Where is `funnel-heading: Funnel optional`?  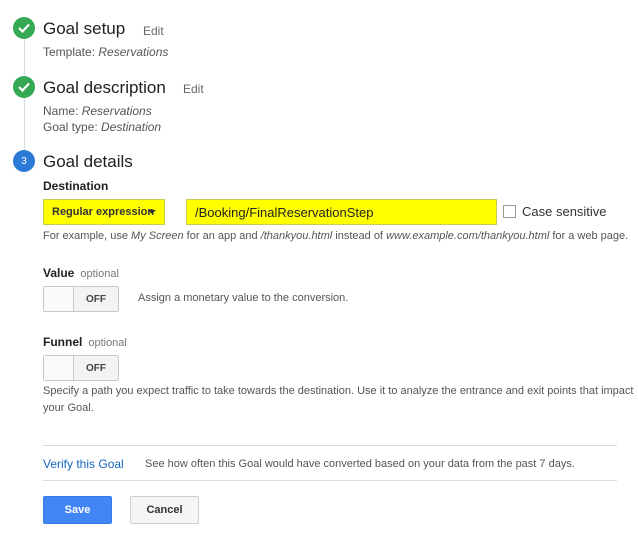 funnel-heading: Funnel optional is located at coordinates (85, 342).